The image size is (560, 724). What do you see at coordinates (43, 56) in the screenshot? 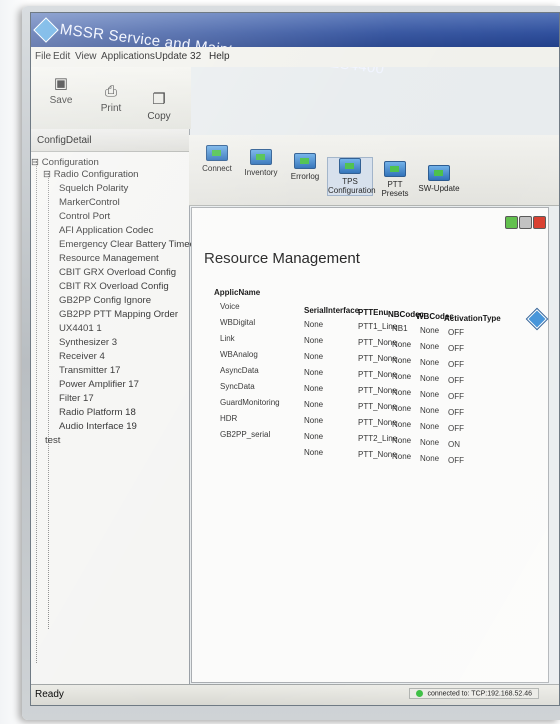
I see `menu-file: File` at bounding box center [43, 56].